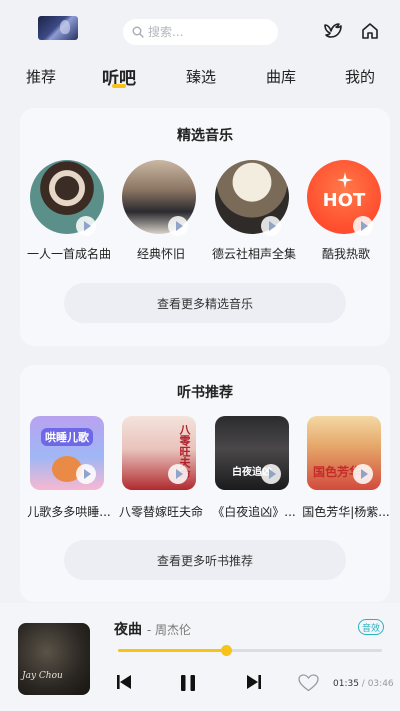 This screenshot has height=711, width=400. What do you see at coordinates (58, 28) in the screenshot?
I see `avatar` at bounding box center [58, 28].